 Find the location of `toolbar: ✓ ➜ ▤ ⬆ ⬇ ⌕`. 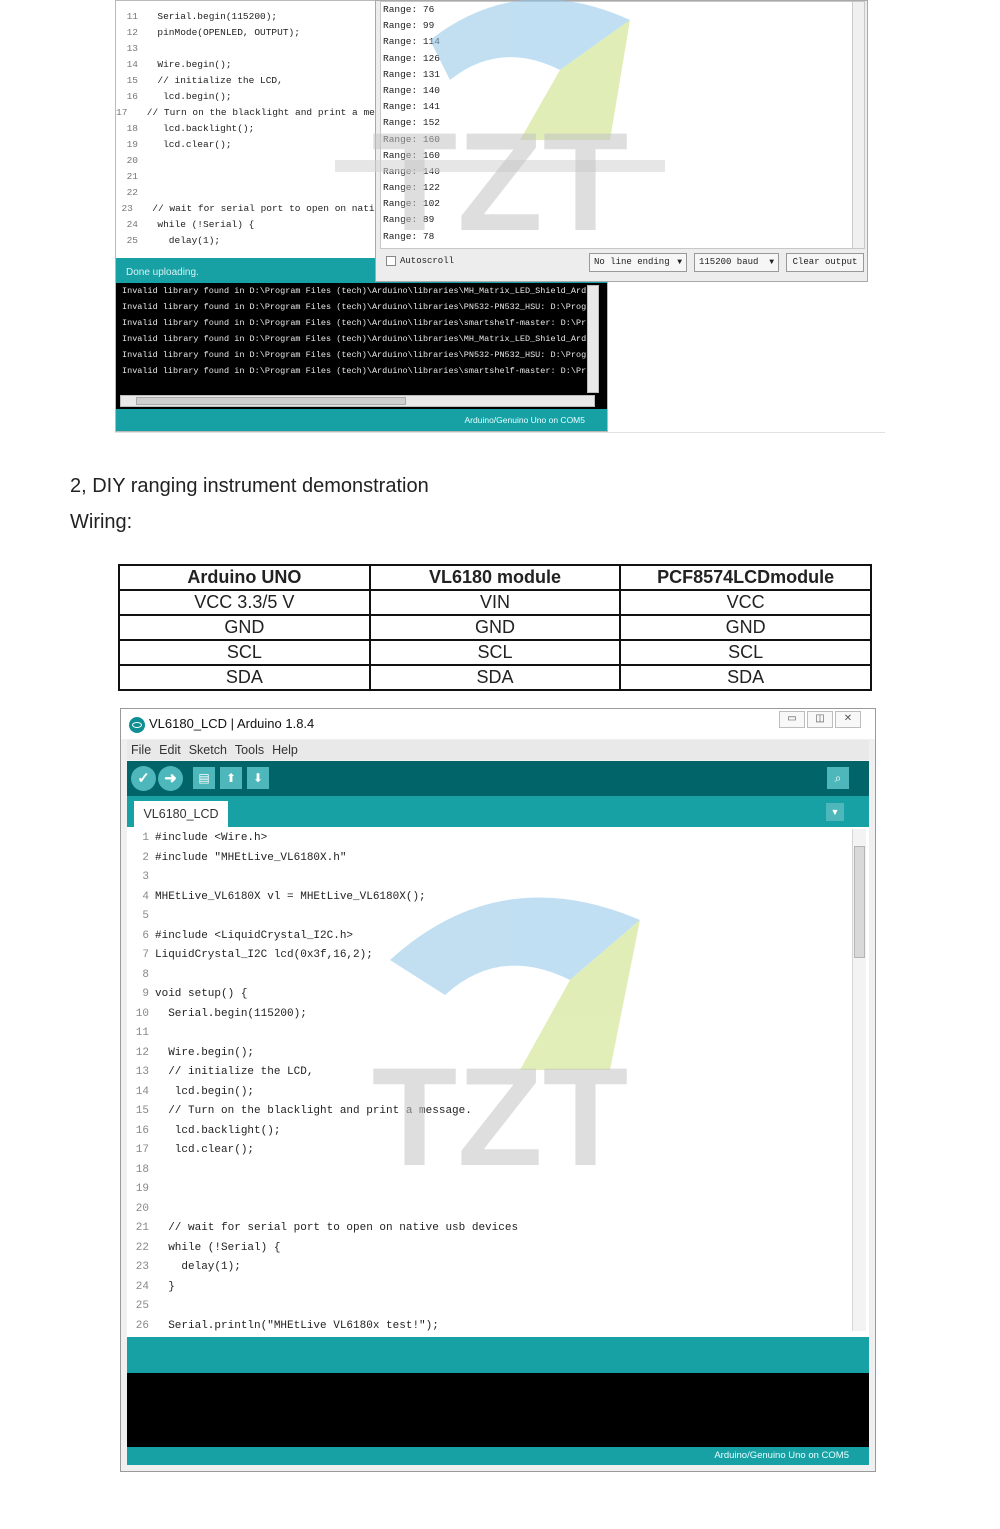

toolbar: ✓ ➜ ▤ ⬆ ⬇ ⌕ is located at coordinates (498, 778).